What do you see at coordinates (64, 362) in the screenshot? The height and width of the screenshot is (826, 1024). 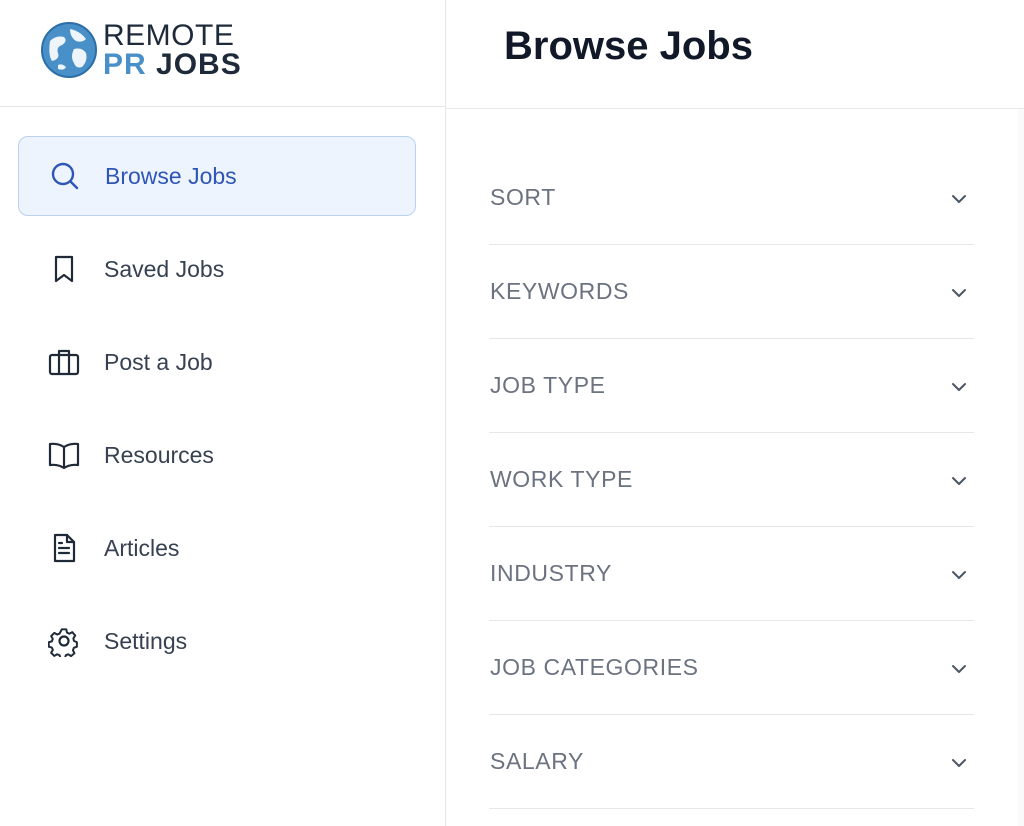 I see `briefcase-icon` at bounding box center [64, 362].